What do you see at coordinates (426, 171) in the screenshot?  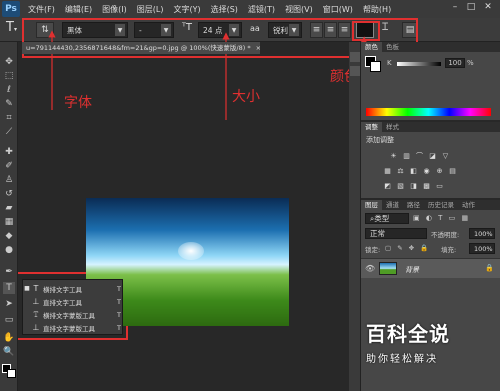 I see `photo-filter-icon: ◉` at bounding box center [426, 171].